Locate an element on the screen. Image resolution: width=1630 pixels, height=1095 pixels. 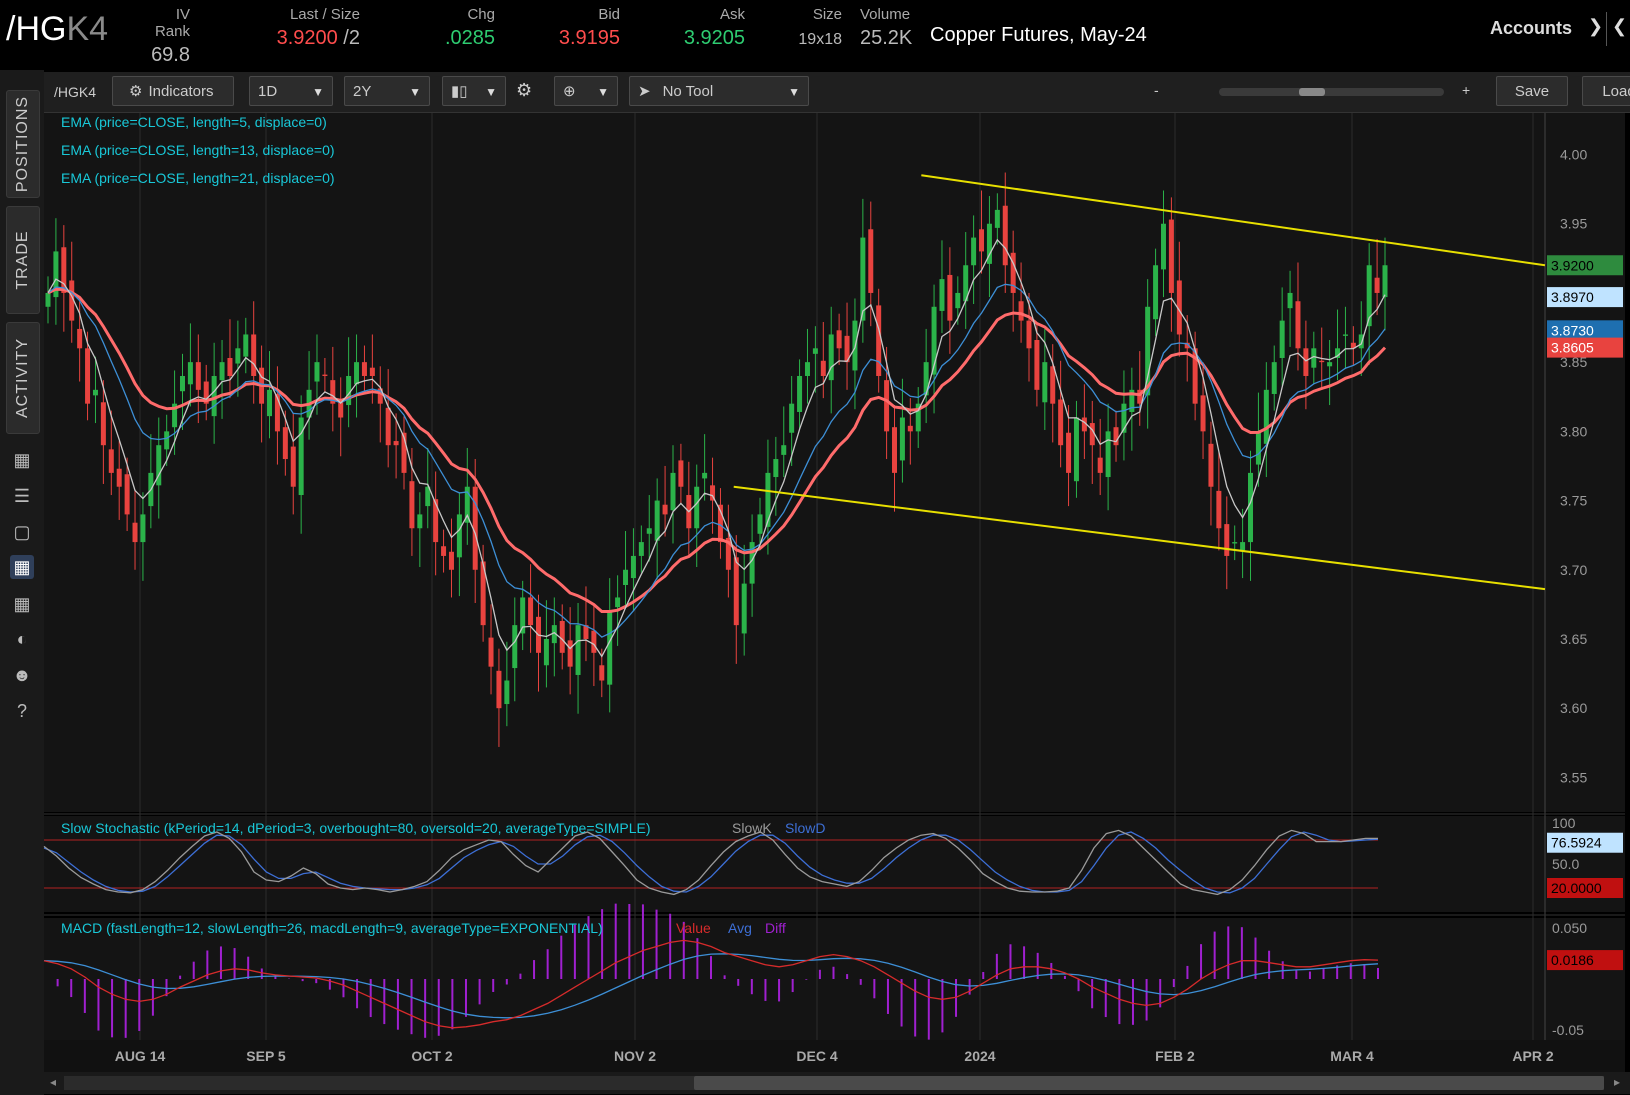
x-tick-label: SEP 5 is located at coordinates (266, 1056).